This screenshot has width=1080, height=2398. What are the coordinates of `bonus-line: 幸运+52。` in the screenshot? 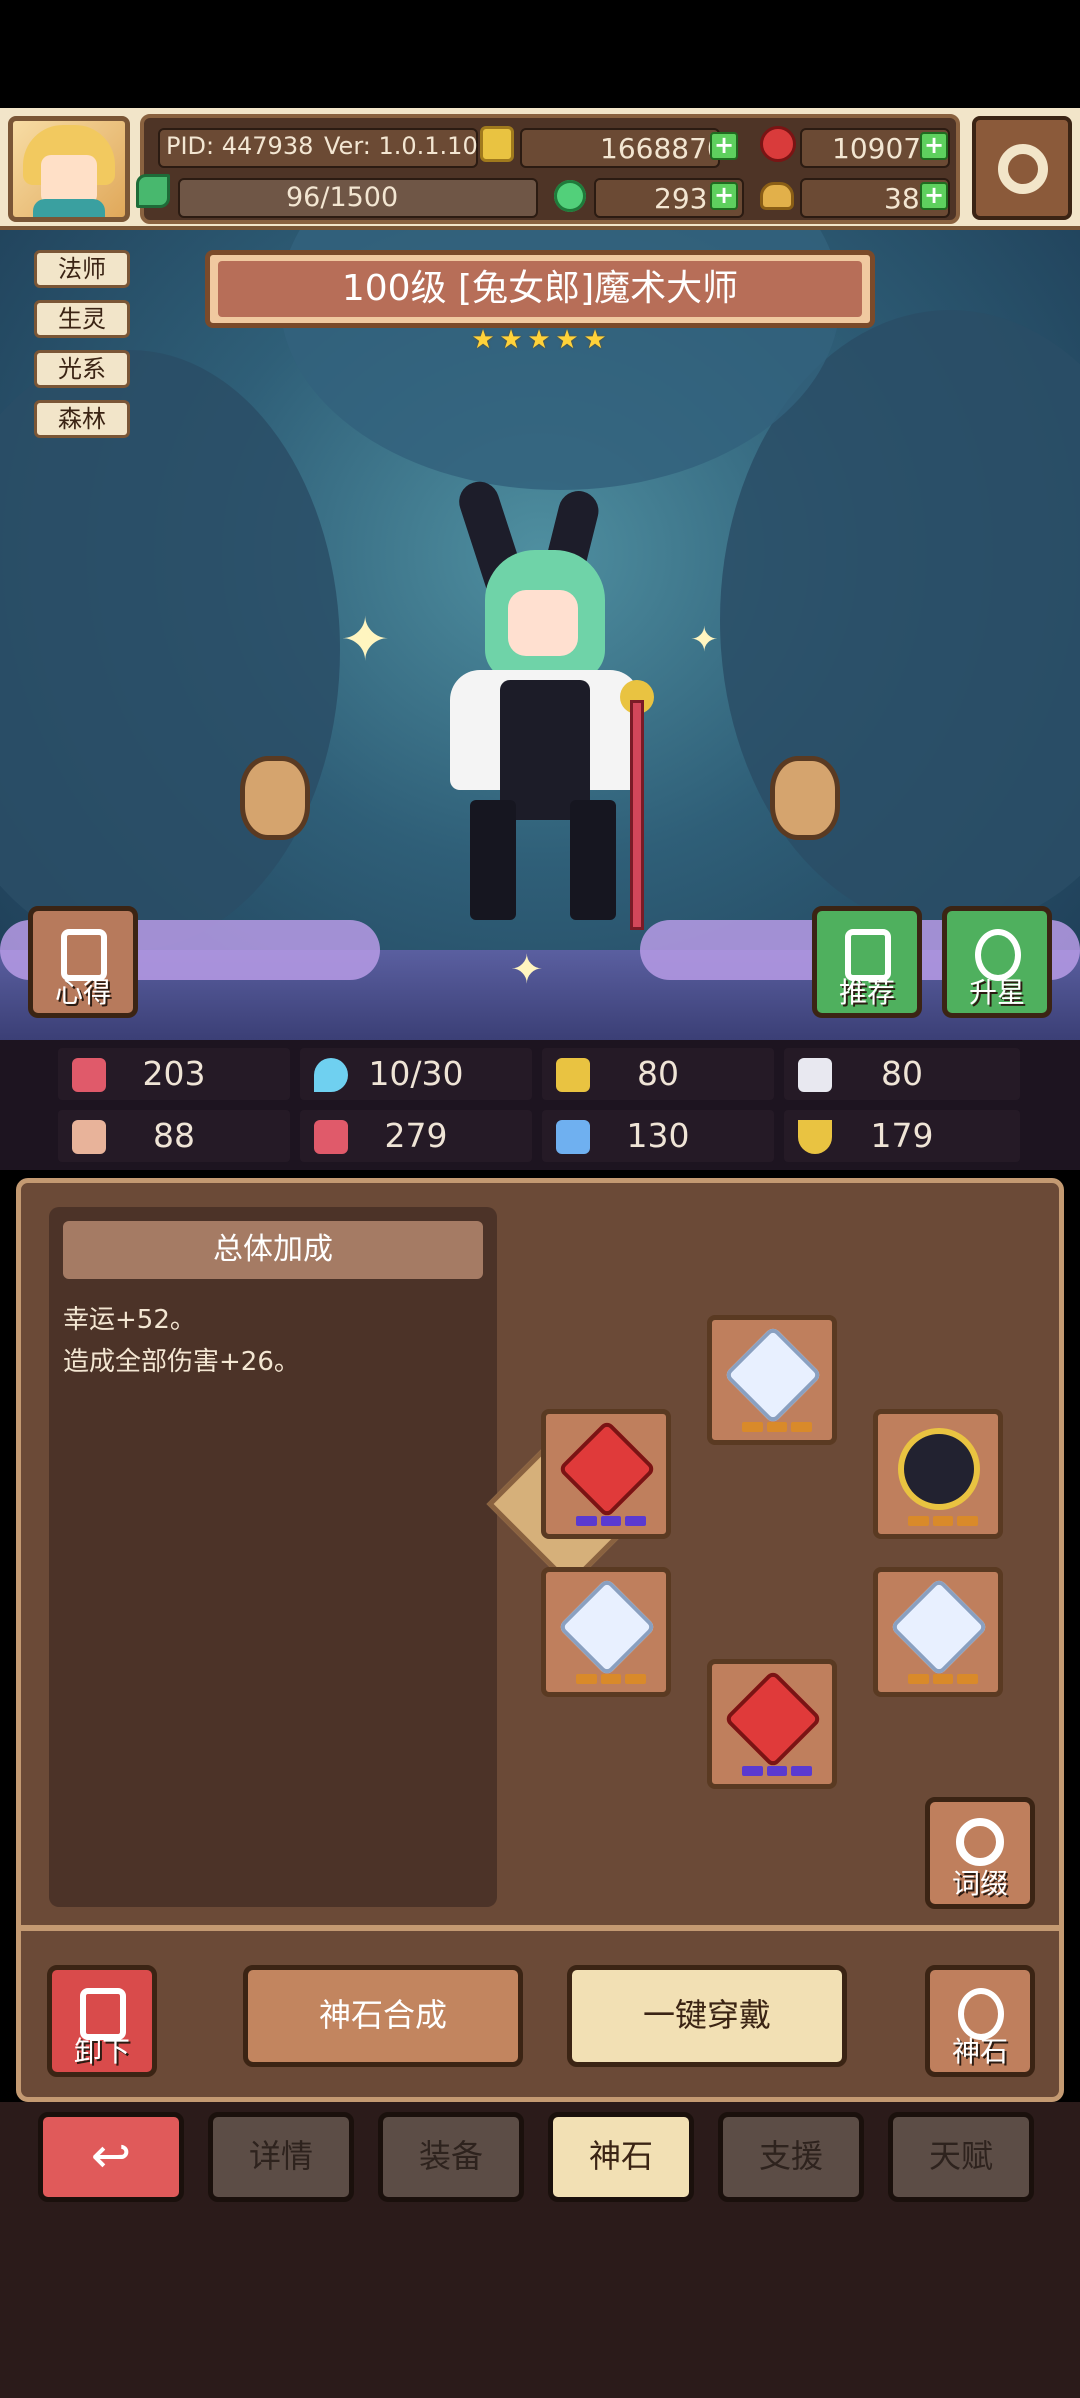 It's located at (129, 1320).